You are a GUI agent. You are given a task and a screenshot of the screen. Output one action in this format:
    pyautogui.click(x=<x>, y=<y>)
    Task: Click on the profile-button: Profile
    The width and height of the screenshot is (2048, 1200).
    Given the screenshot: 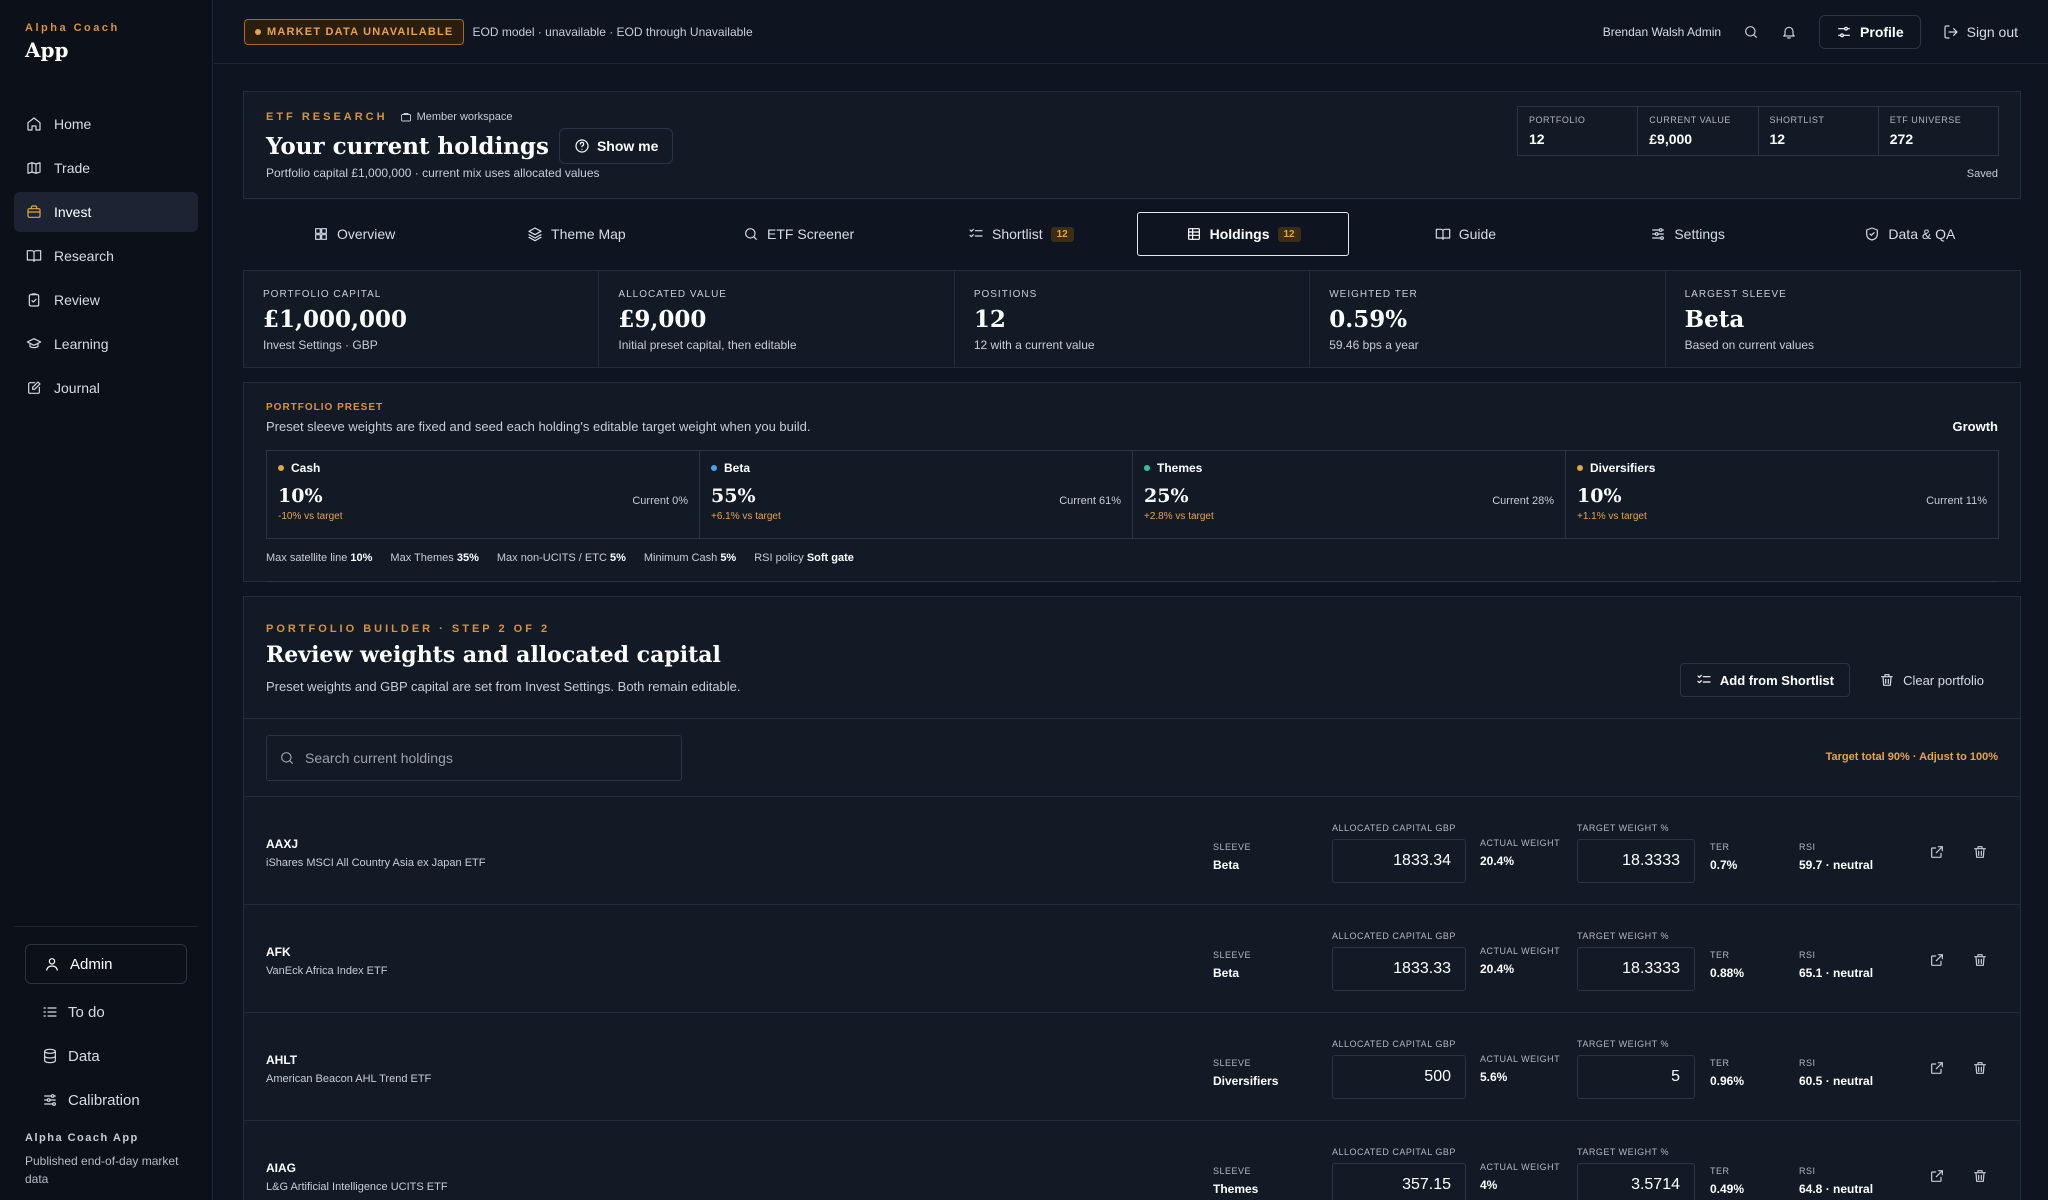 What is the action you would take?
    pyautogui.click(x=1870, y=31)
    